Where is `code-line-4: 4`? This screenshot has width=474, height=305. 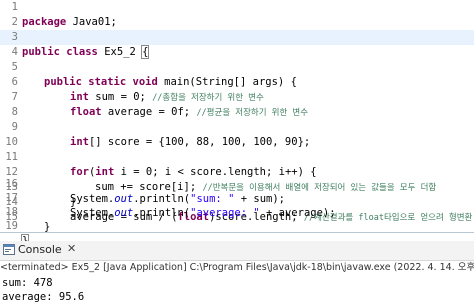
code-line-4: 4 is located at coordinates (237, 52).